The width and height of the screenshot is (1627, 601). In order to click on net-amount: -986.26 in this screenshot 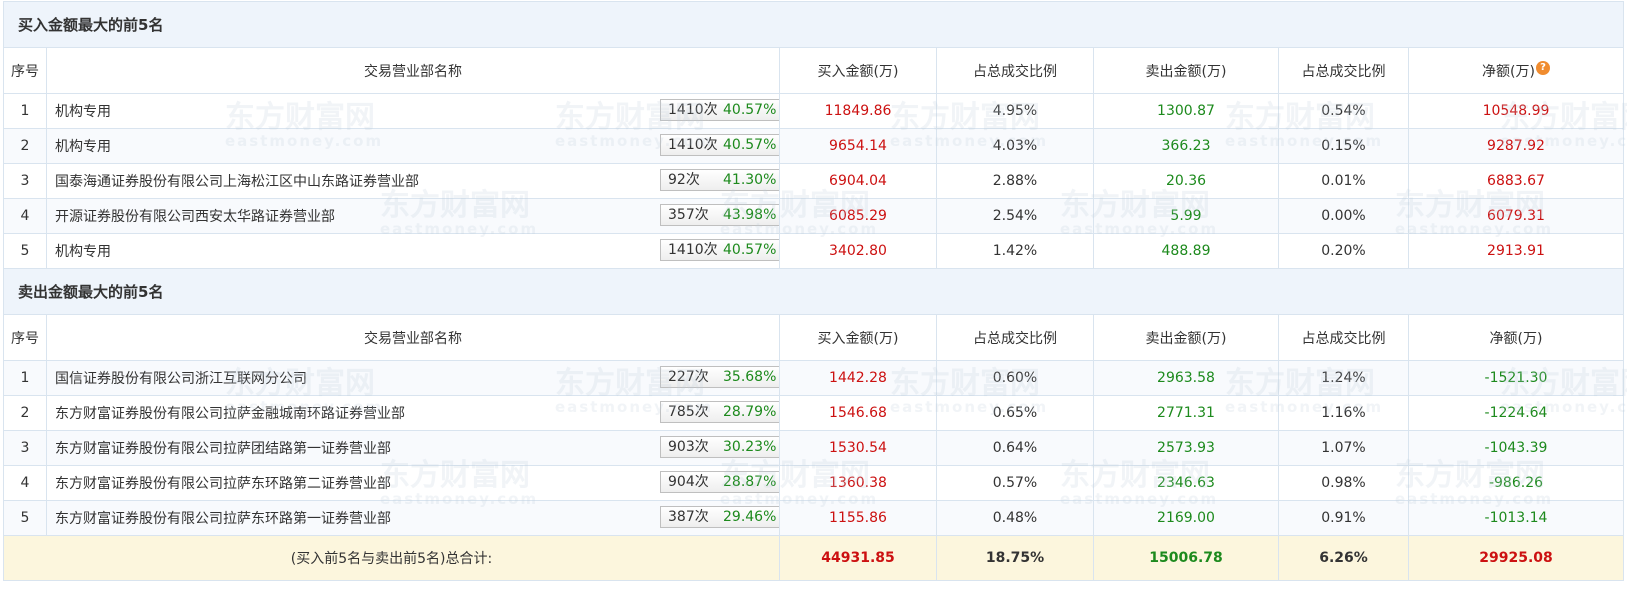, I will do `click(1516, 483)`.